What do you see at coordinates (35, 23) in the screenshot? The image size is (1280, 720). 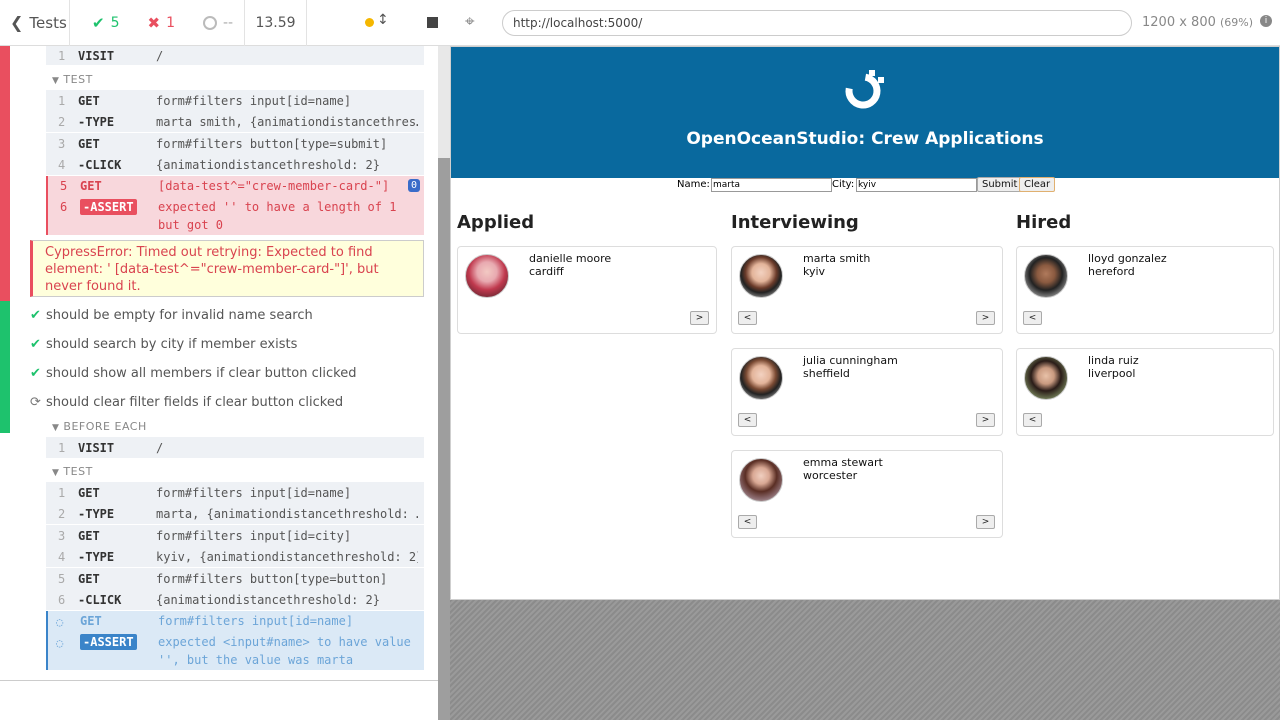 I see `tests-button: ❮ Tests` at bounding box center [35, 23].